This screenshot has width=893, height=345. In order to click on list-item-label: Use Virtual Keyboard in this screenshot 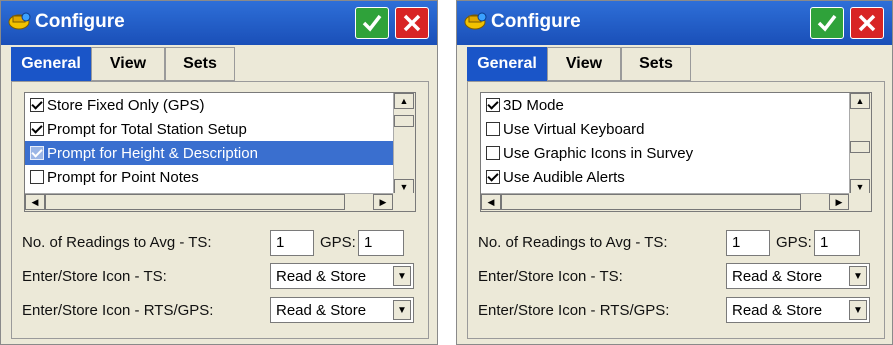, I will do `click(574, 129)`.